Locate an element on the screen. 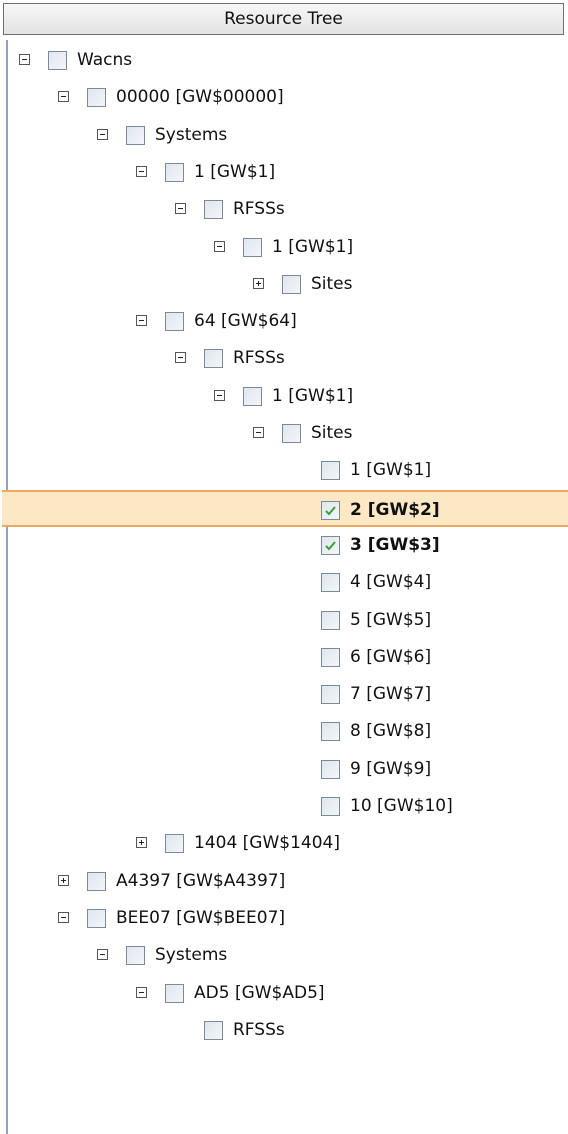  tree-node-label: AD5 [GW$AD5] is located at coordinates (259, 993).